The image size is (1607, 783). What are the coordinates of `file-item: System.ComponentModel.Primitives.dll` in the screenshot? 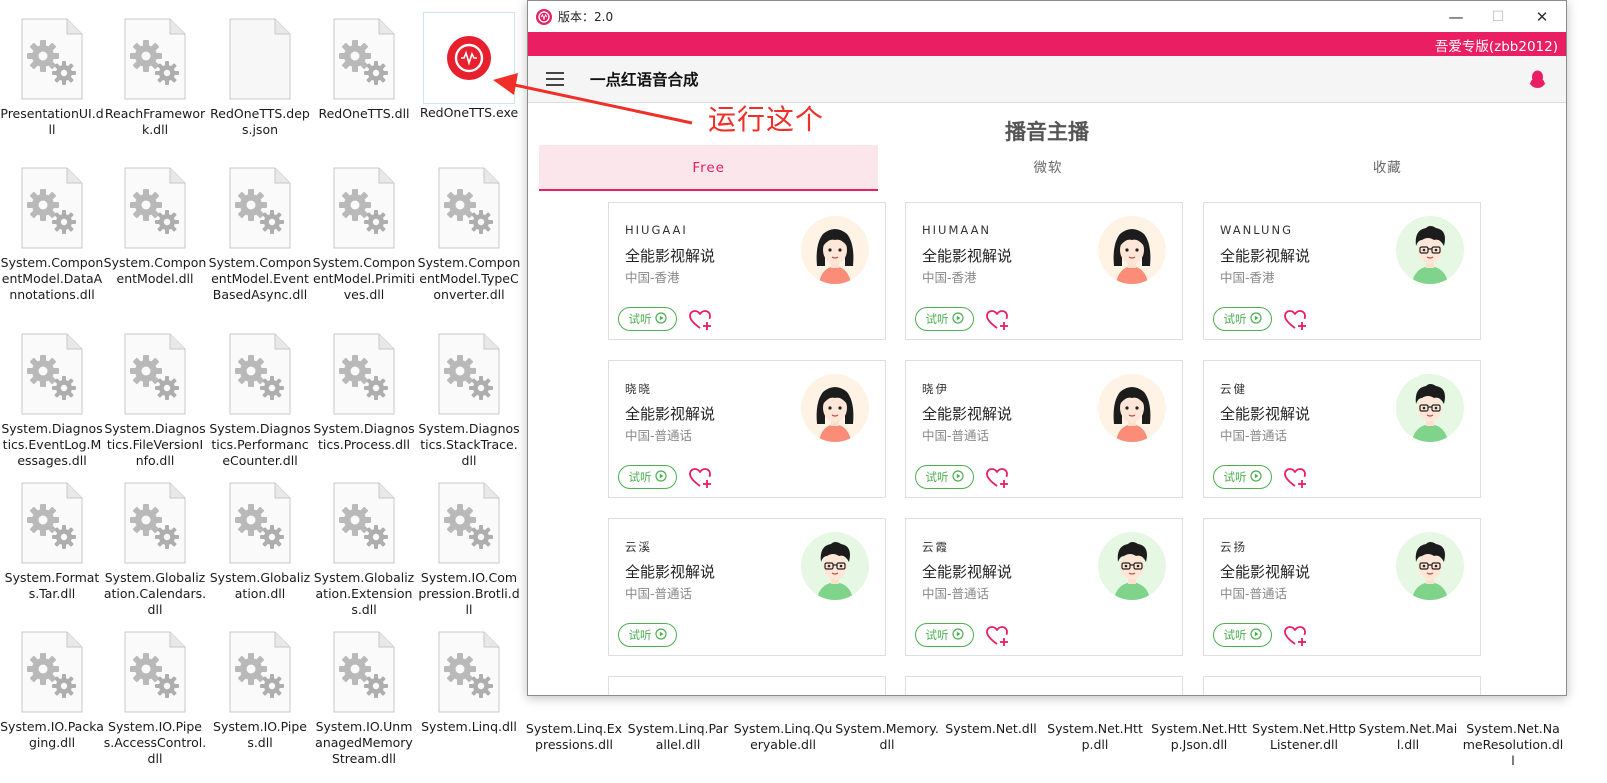 It's located at (364, 235).